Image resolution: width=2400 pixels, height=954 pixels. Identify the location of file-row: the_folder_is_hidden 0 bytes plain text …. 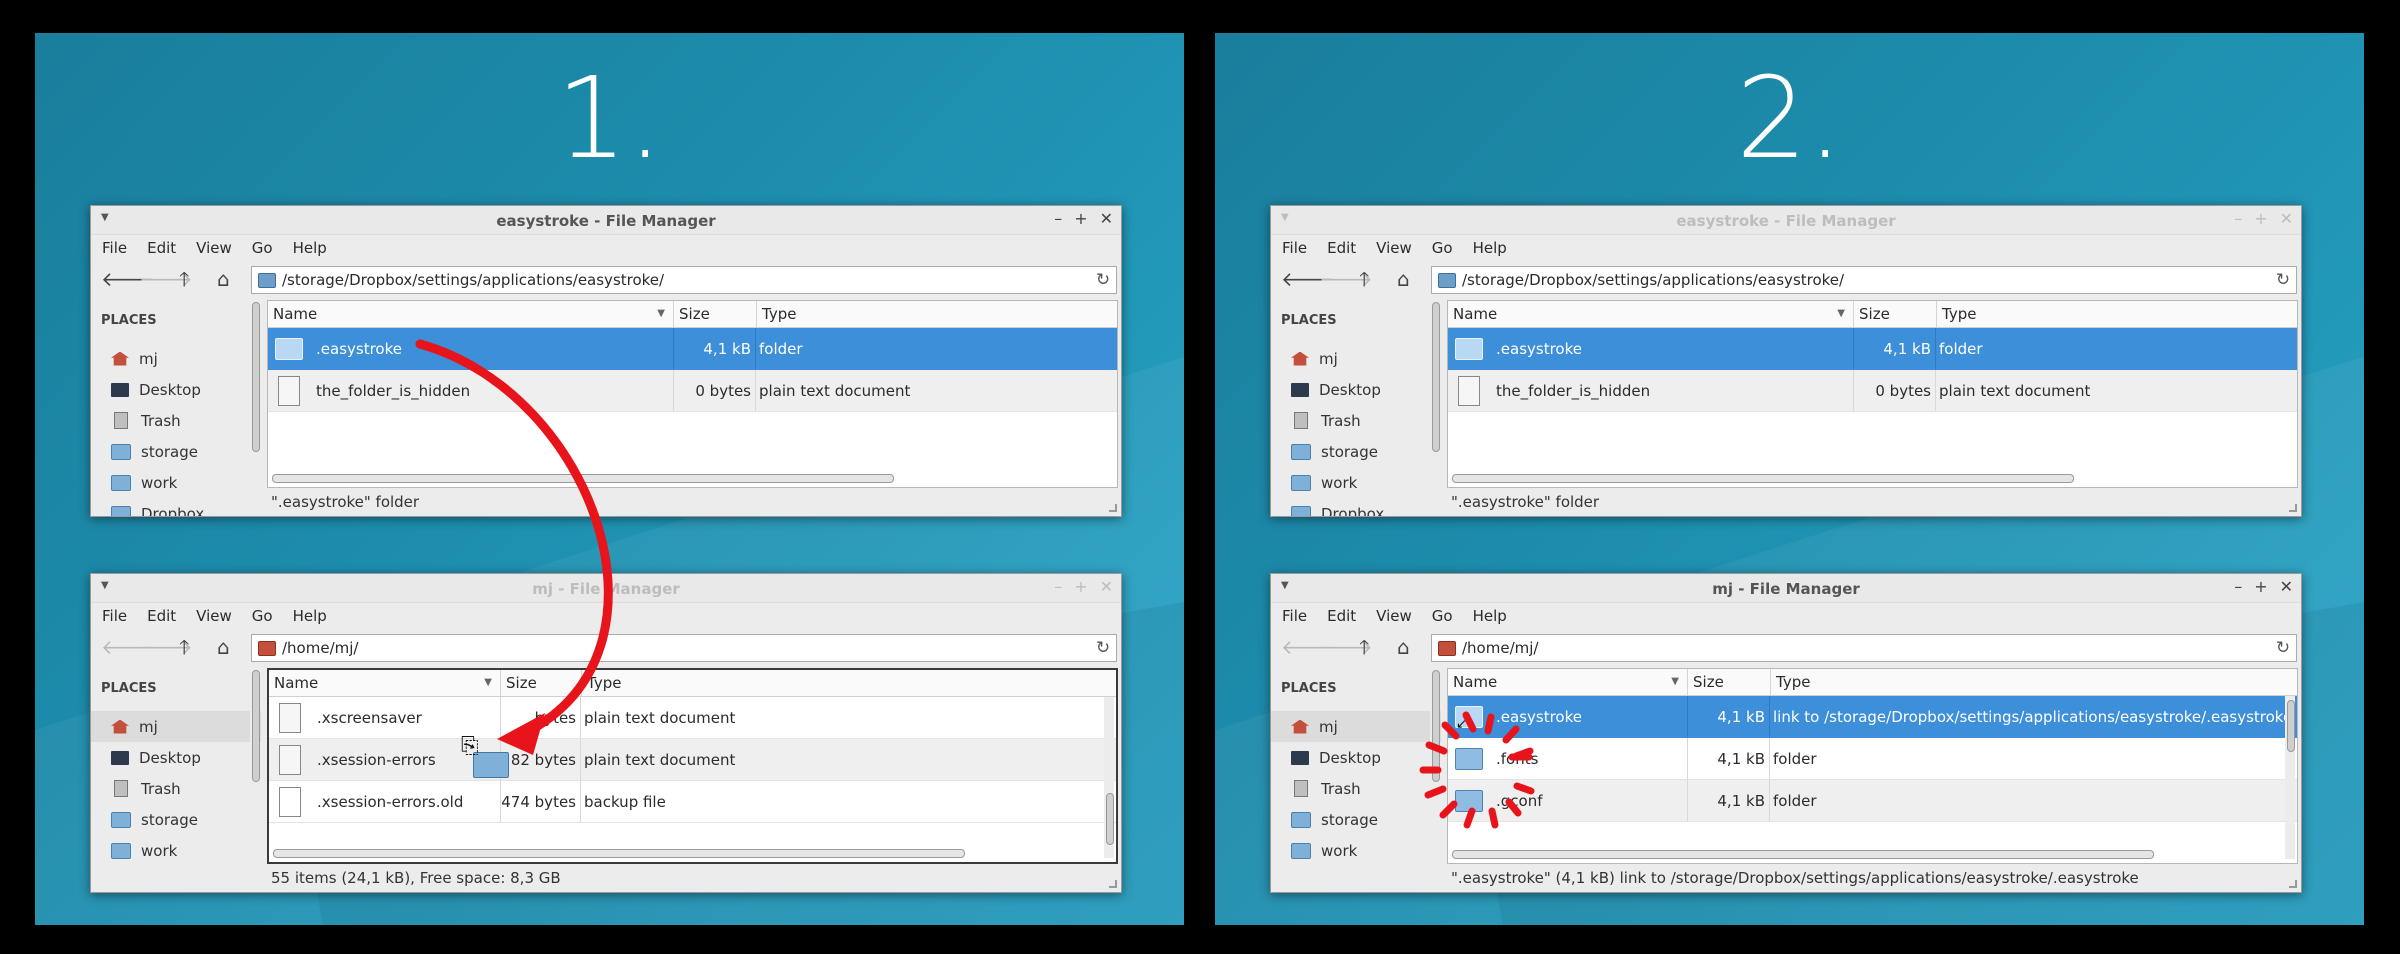
(692, 391).